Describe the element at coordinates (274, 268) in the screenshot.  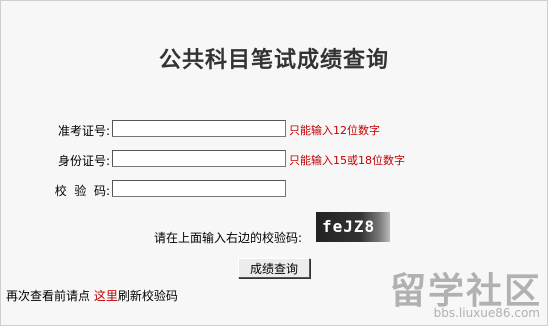
I see `query-score-button: 成绩查询` at that location.